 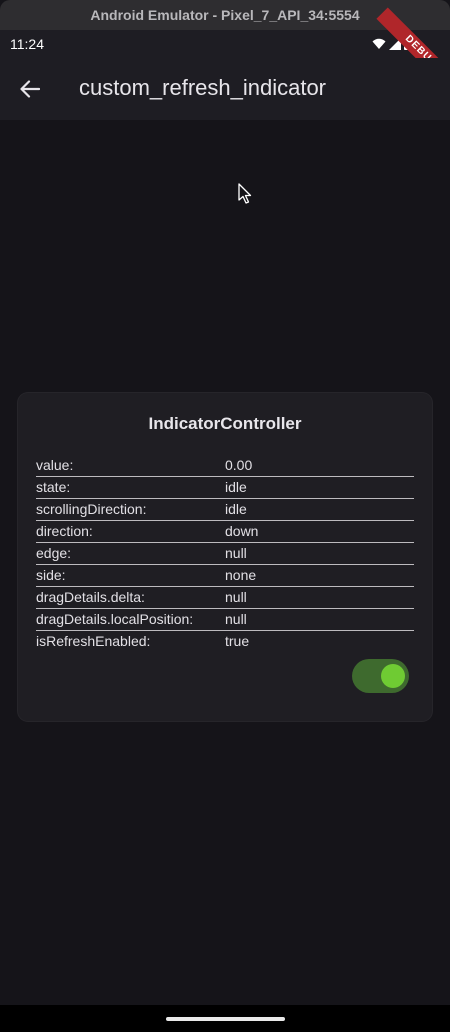 I want to click on property-value: down, so click(x=242, y=531).